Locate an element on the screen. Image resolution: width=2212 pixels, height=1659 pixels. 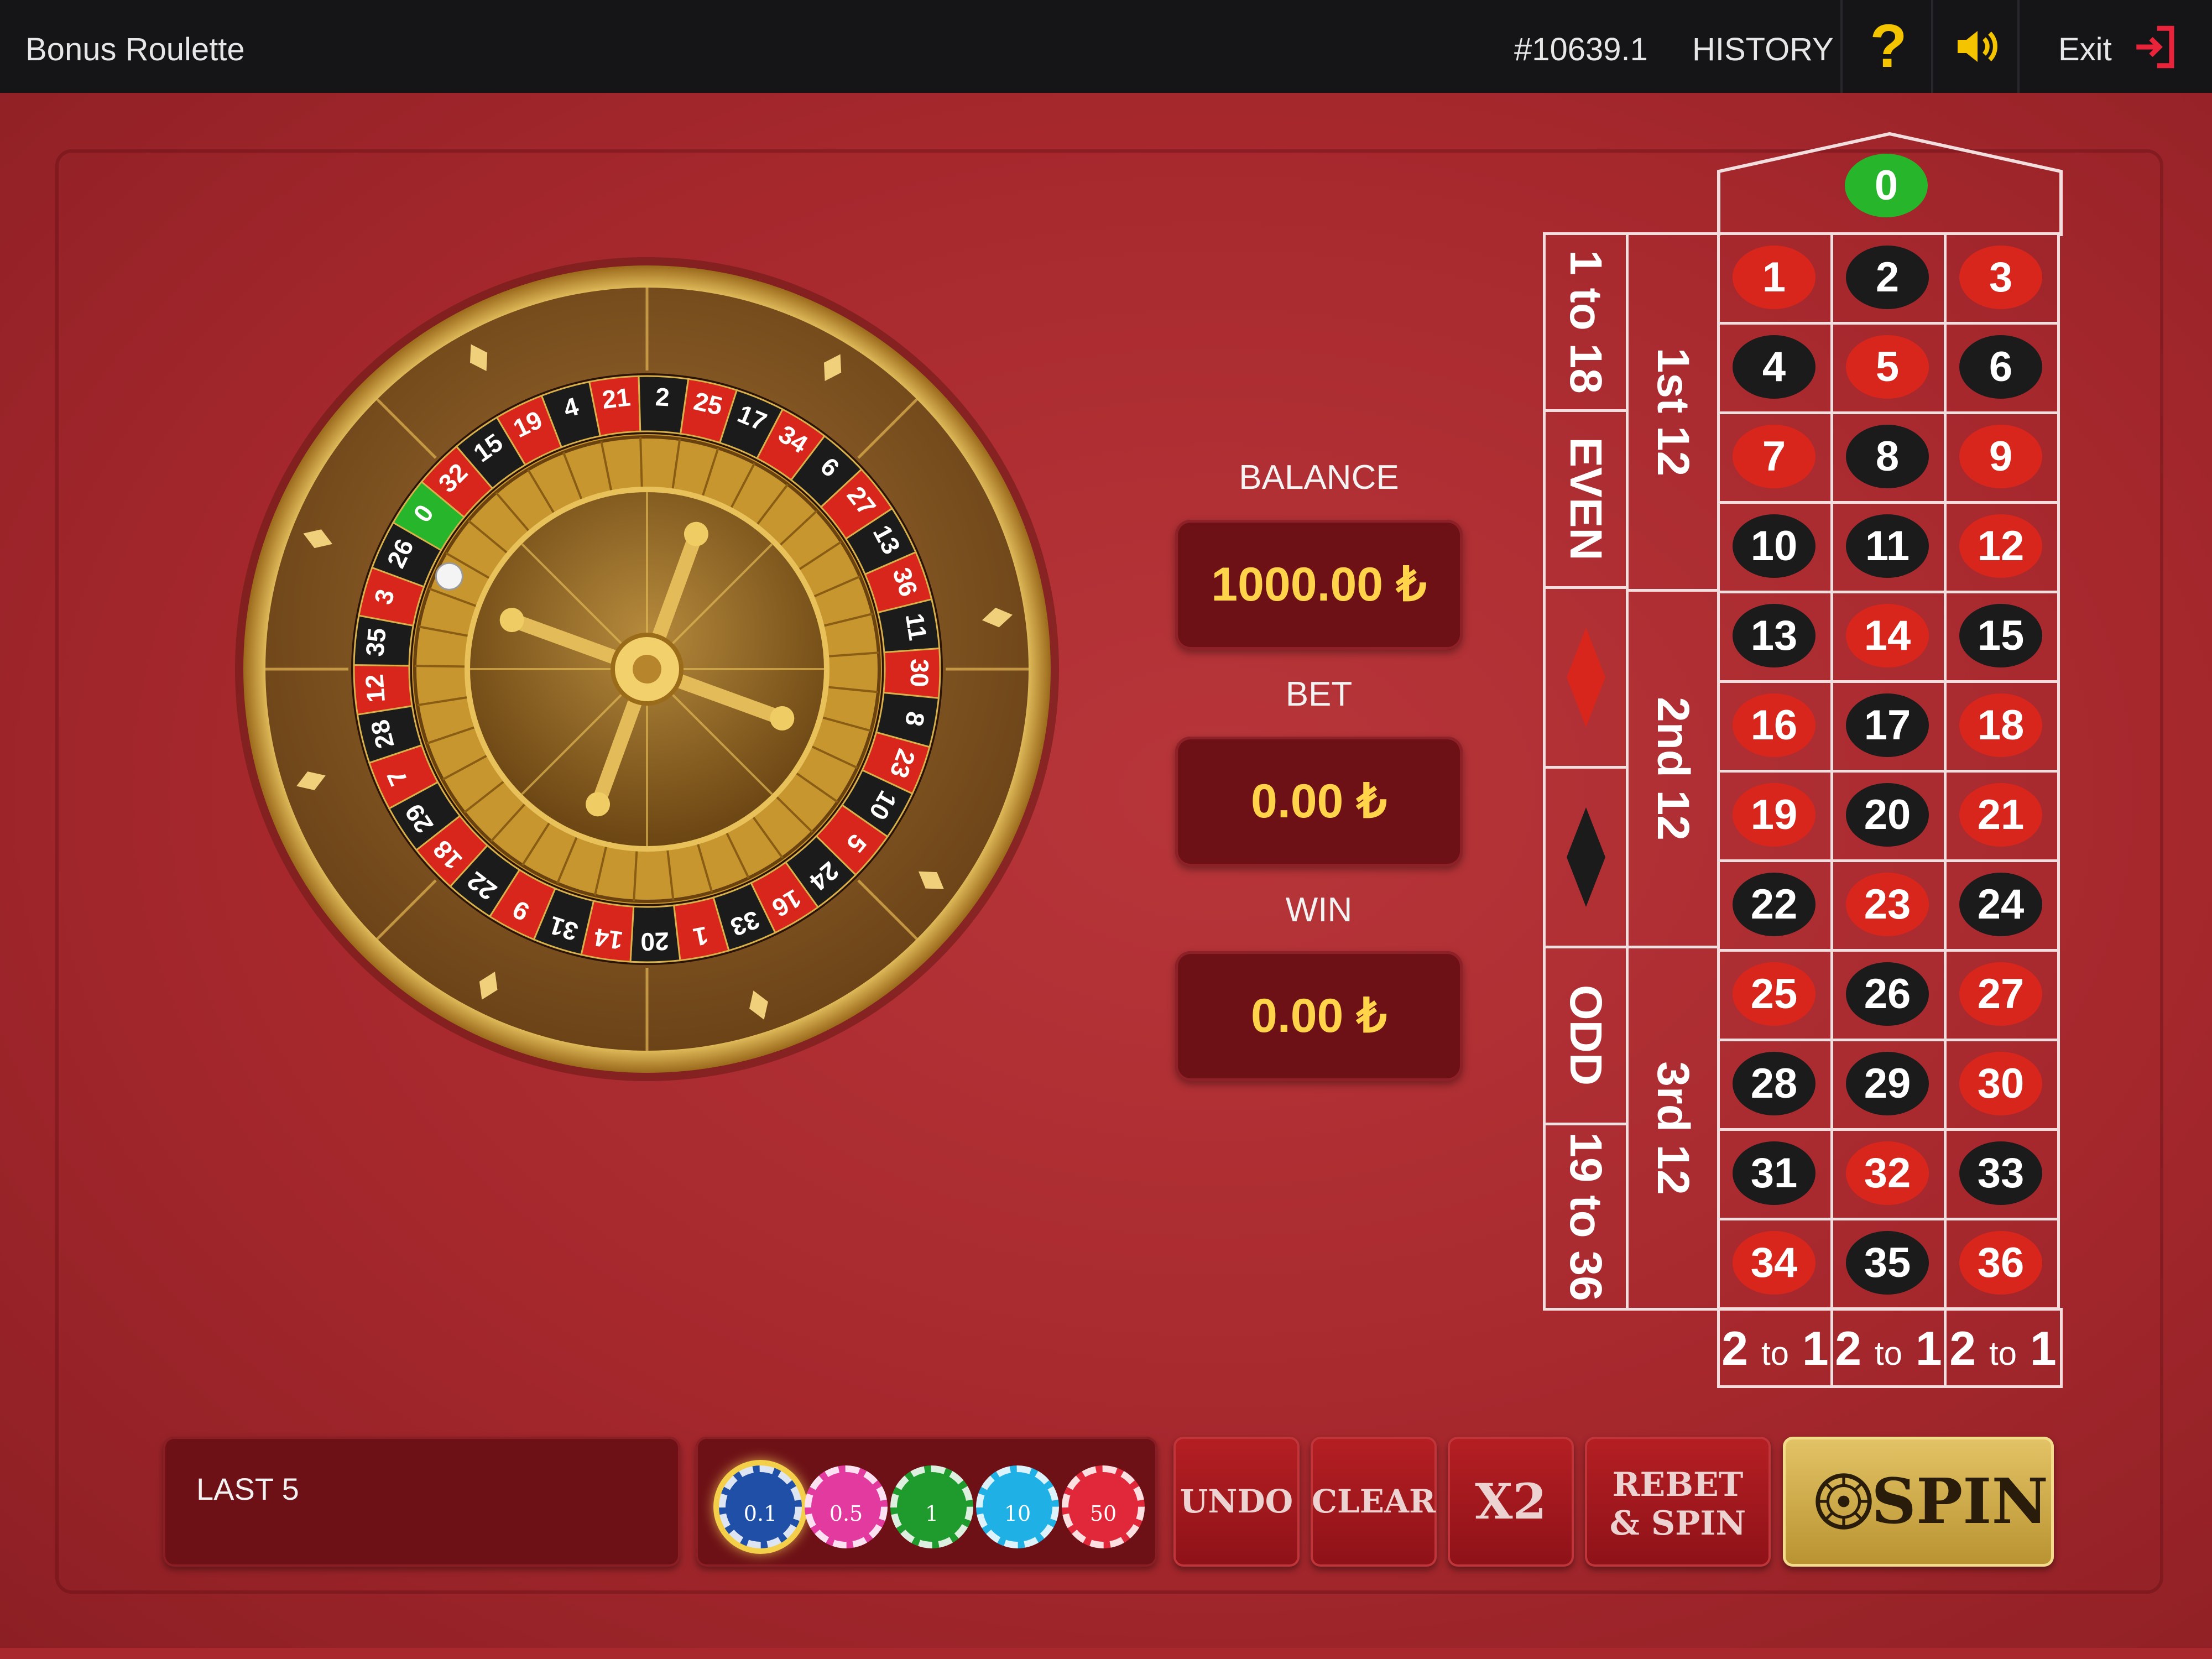
number-17: 17 is located at coordinates (1888, 725).